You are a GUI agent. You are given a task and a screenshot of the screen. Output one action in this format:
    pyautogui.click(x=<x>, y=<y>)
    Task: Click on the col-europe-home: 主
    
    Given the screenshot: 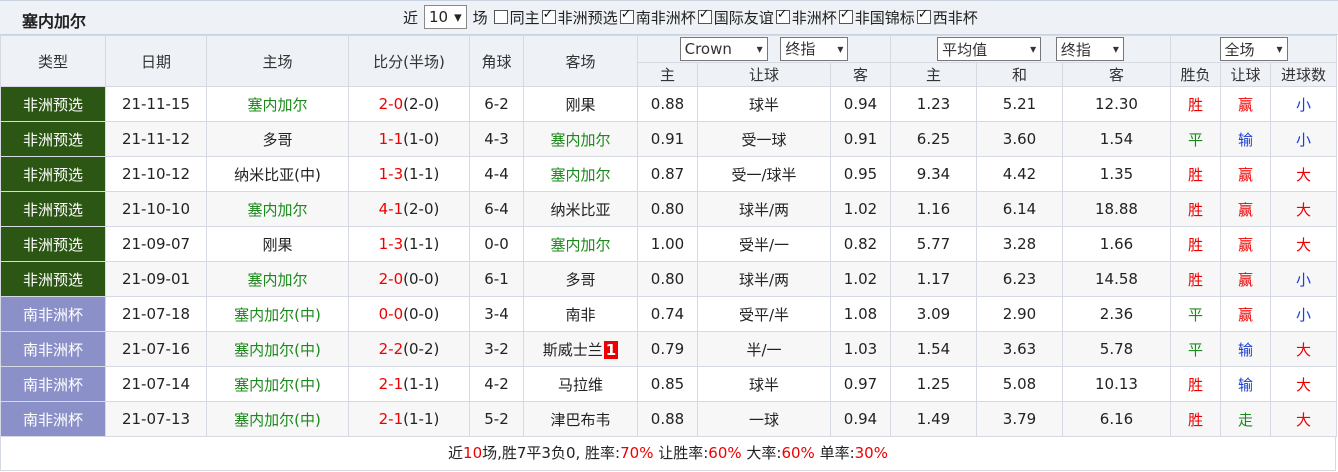 What is the action you would take?
    pyautogui.click(x=933, y=74)
    